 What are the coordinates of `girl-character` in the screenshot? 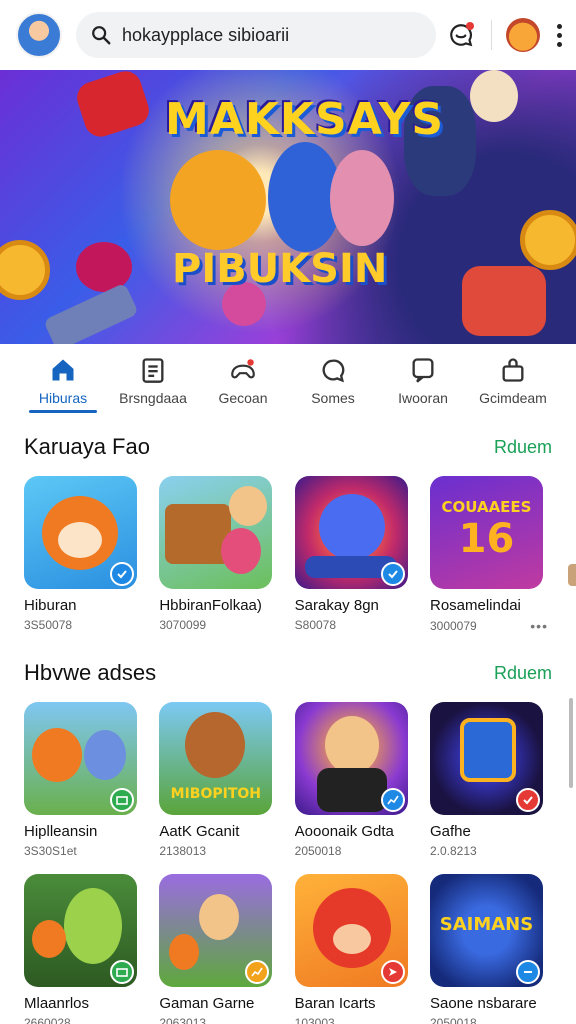 It's located at (362, 198).